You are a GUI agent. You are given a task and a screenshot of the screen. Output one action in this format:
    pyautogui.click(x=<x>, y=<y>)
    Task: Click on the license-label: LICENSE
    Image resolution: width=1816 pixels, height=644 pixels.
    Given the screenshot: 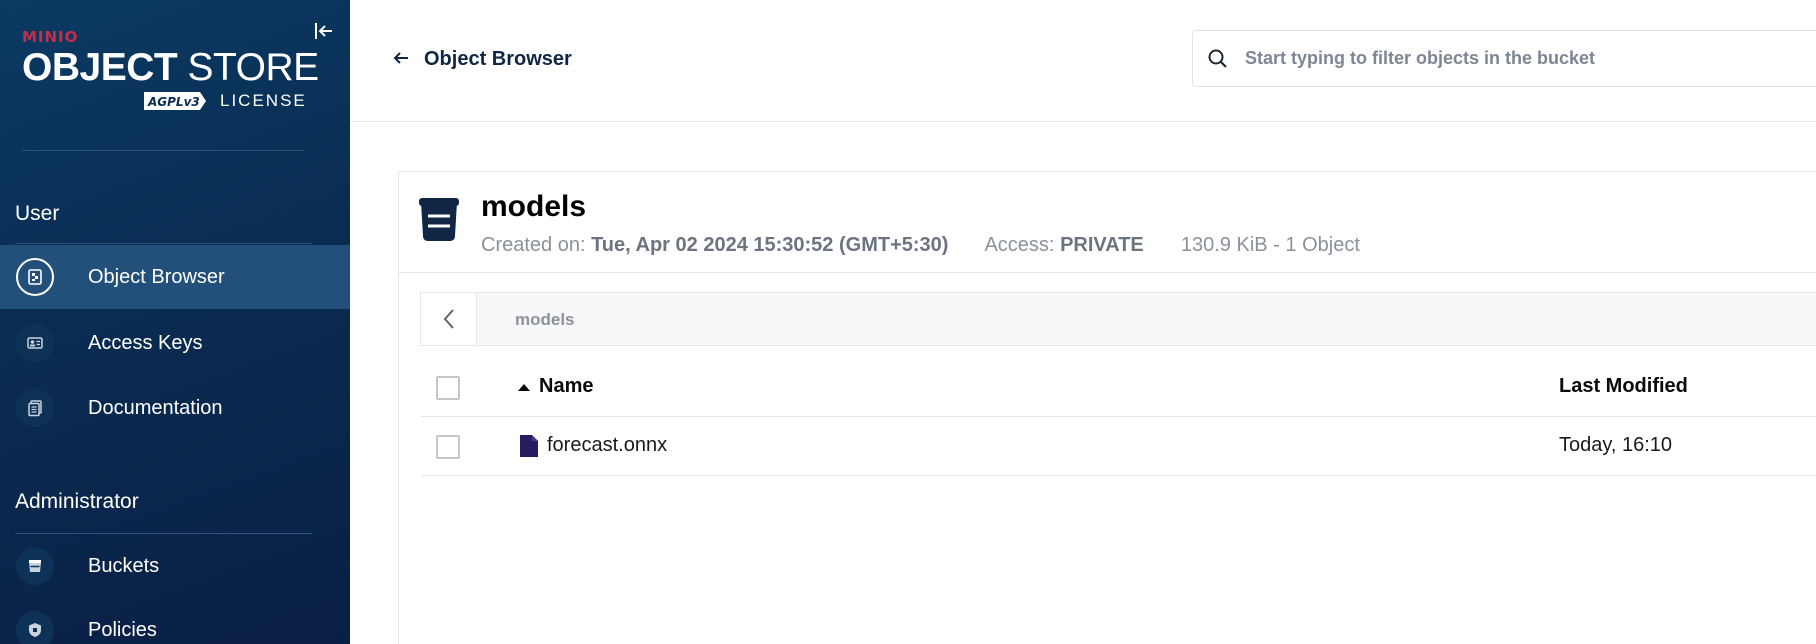 What is the action you would take?
    pyautogui.click(x=263, y=100)
    